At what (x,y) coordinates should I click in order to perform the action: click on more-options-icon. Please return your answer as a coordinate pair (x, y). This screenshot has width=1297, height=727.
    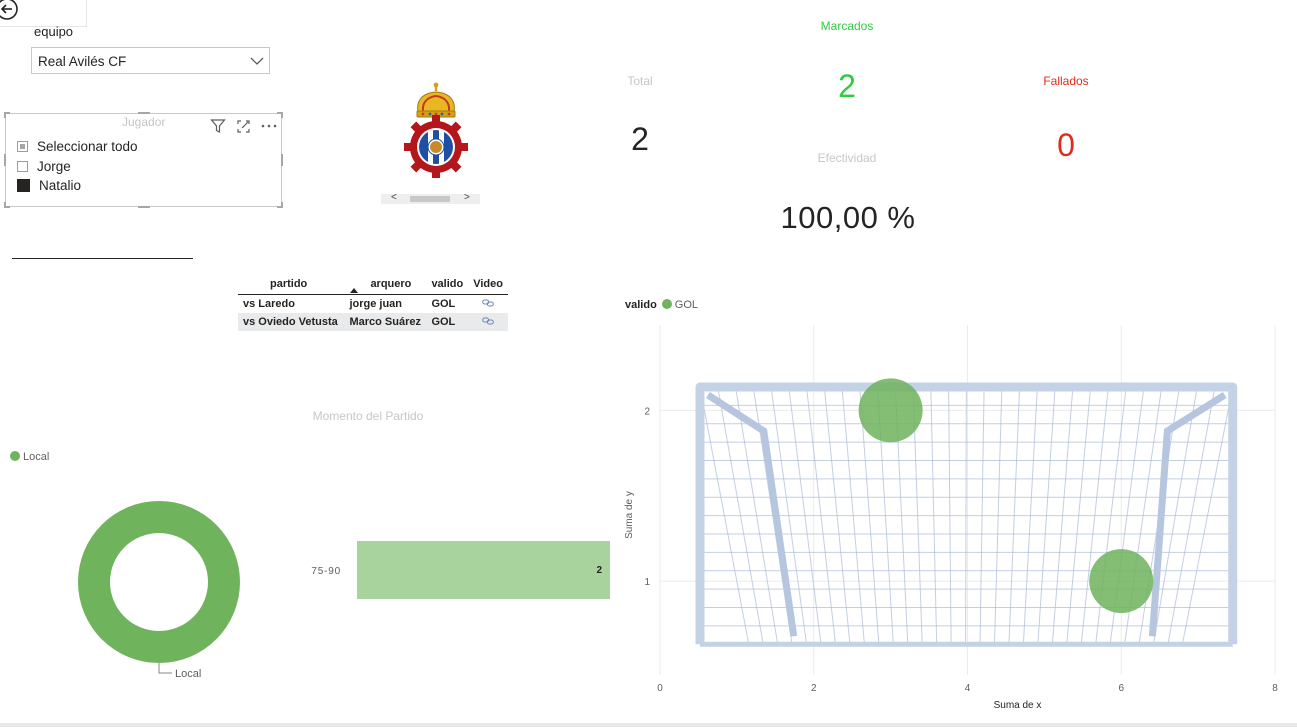
    Looking at the image, I should click on (269, 126).